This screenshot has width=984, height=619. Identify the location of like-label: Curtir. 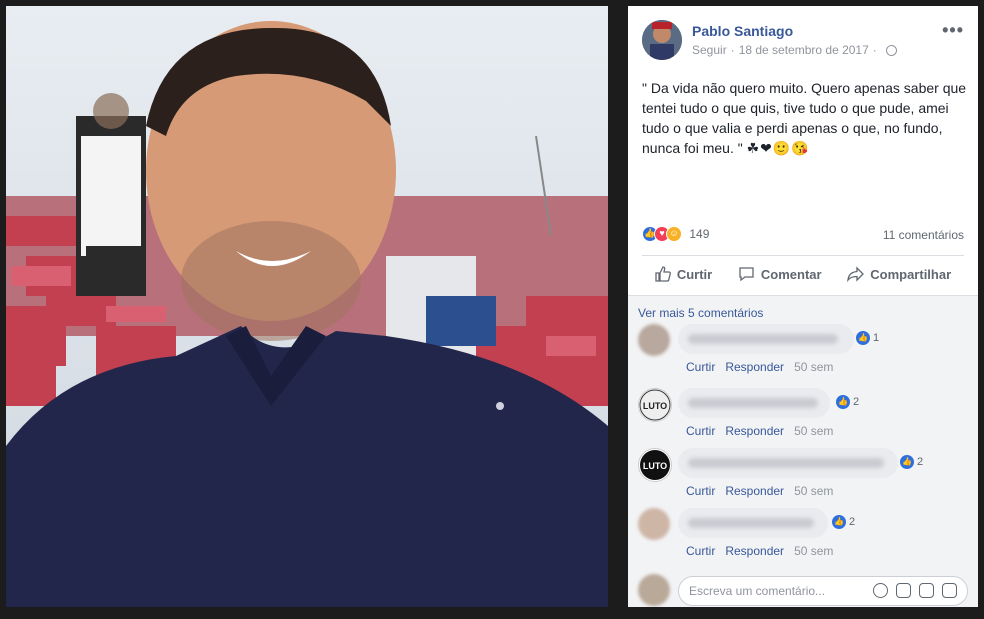
(694, 274).